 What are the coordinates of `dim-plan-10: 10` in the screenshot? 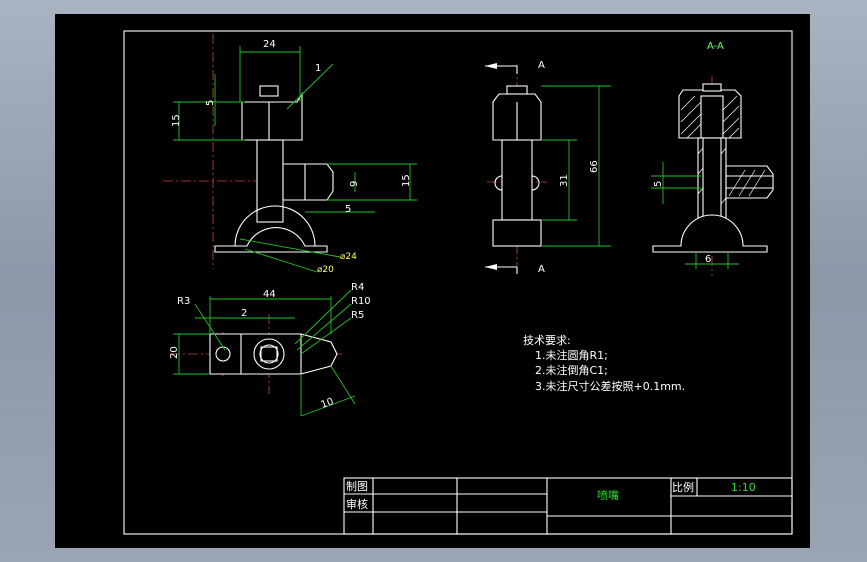 It's located at (328, 403).